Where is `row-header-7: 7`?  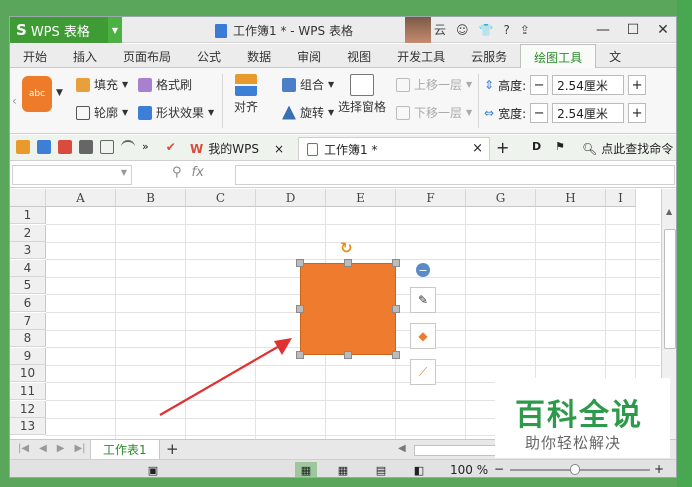 row-header-7: 7 is located at coordinates (28, 321).